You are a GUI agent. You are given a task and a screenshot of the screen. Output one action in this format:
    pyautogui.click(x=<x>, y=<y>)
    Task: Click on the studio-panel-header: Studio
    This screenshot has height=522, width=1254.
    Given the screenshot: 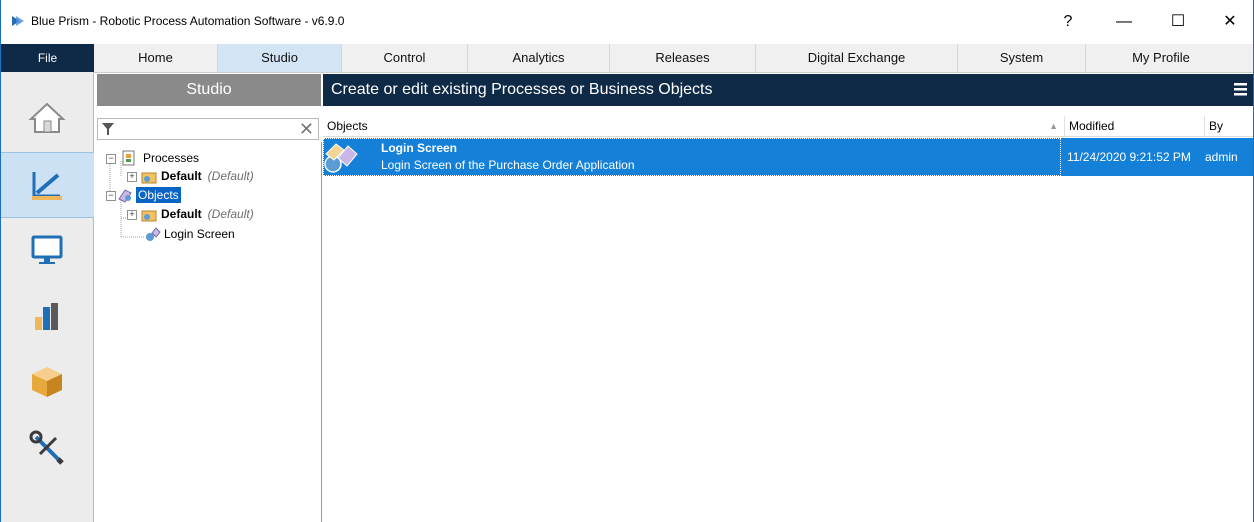 What is the action you would take?
    pyautogui.click(x=209, y=90)
    